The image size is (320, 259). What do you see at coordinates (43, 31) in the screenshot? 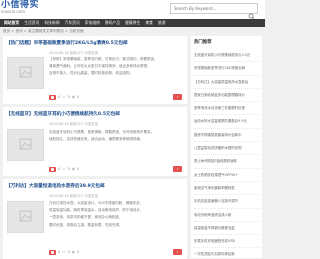
I see `breadcrumb: 首页 > 资讯 > 某主题相关文章列表页 > 当前页面` at bounding box center [43, 31].